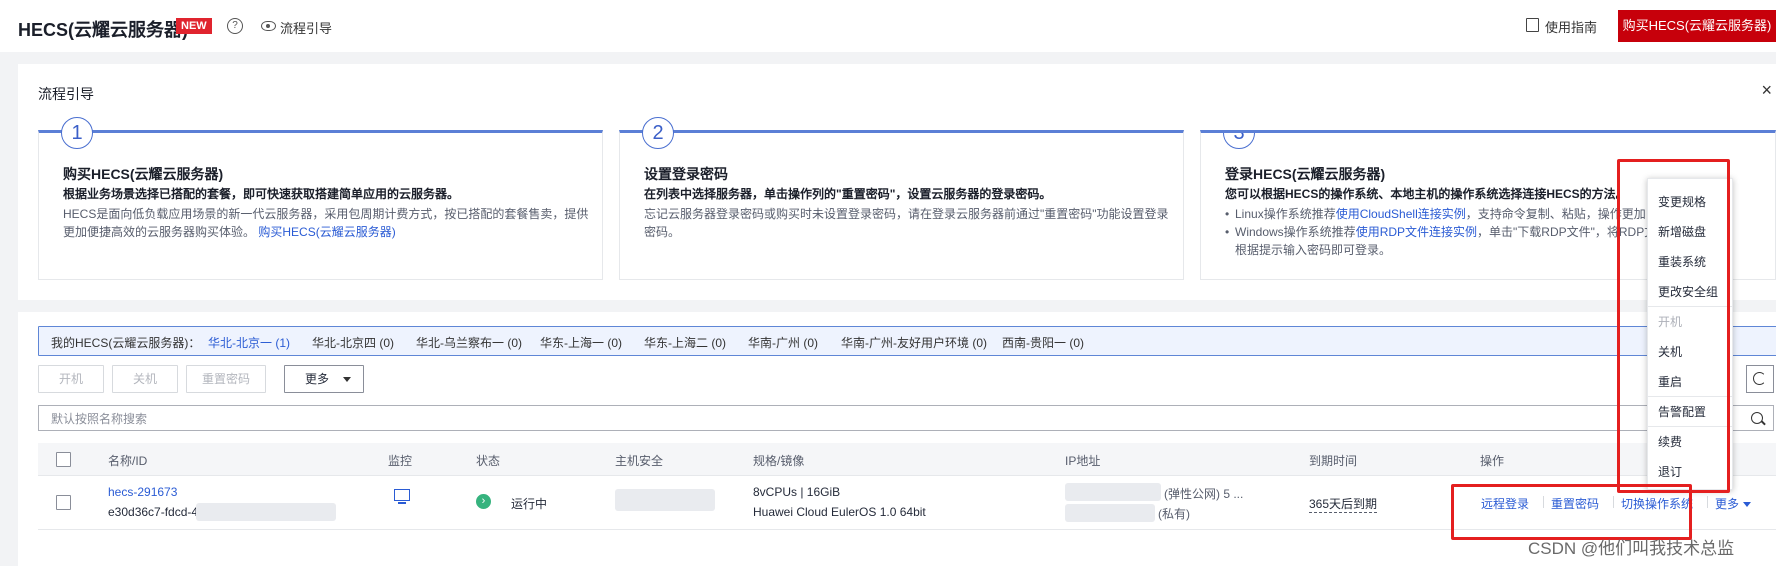  What do you see at coordinates (353, 342) in the screenshot?
I see `region-tab-beijing4: 华北-北京四 (0)` at bounding box center [353, 342].